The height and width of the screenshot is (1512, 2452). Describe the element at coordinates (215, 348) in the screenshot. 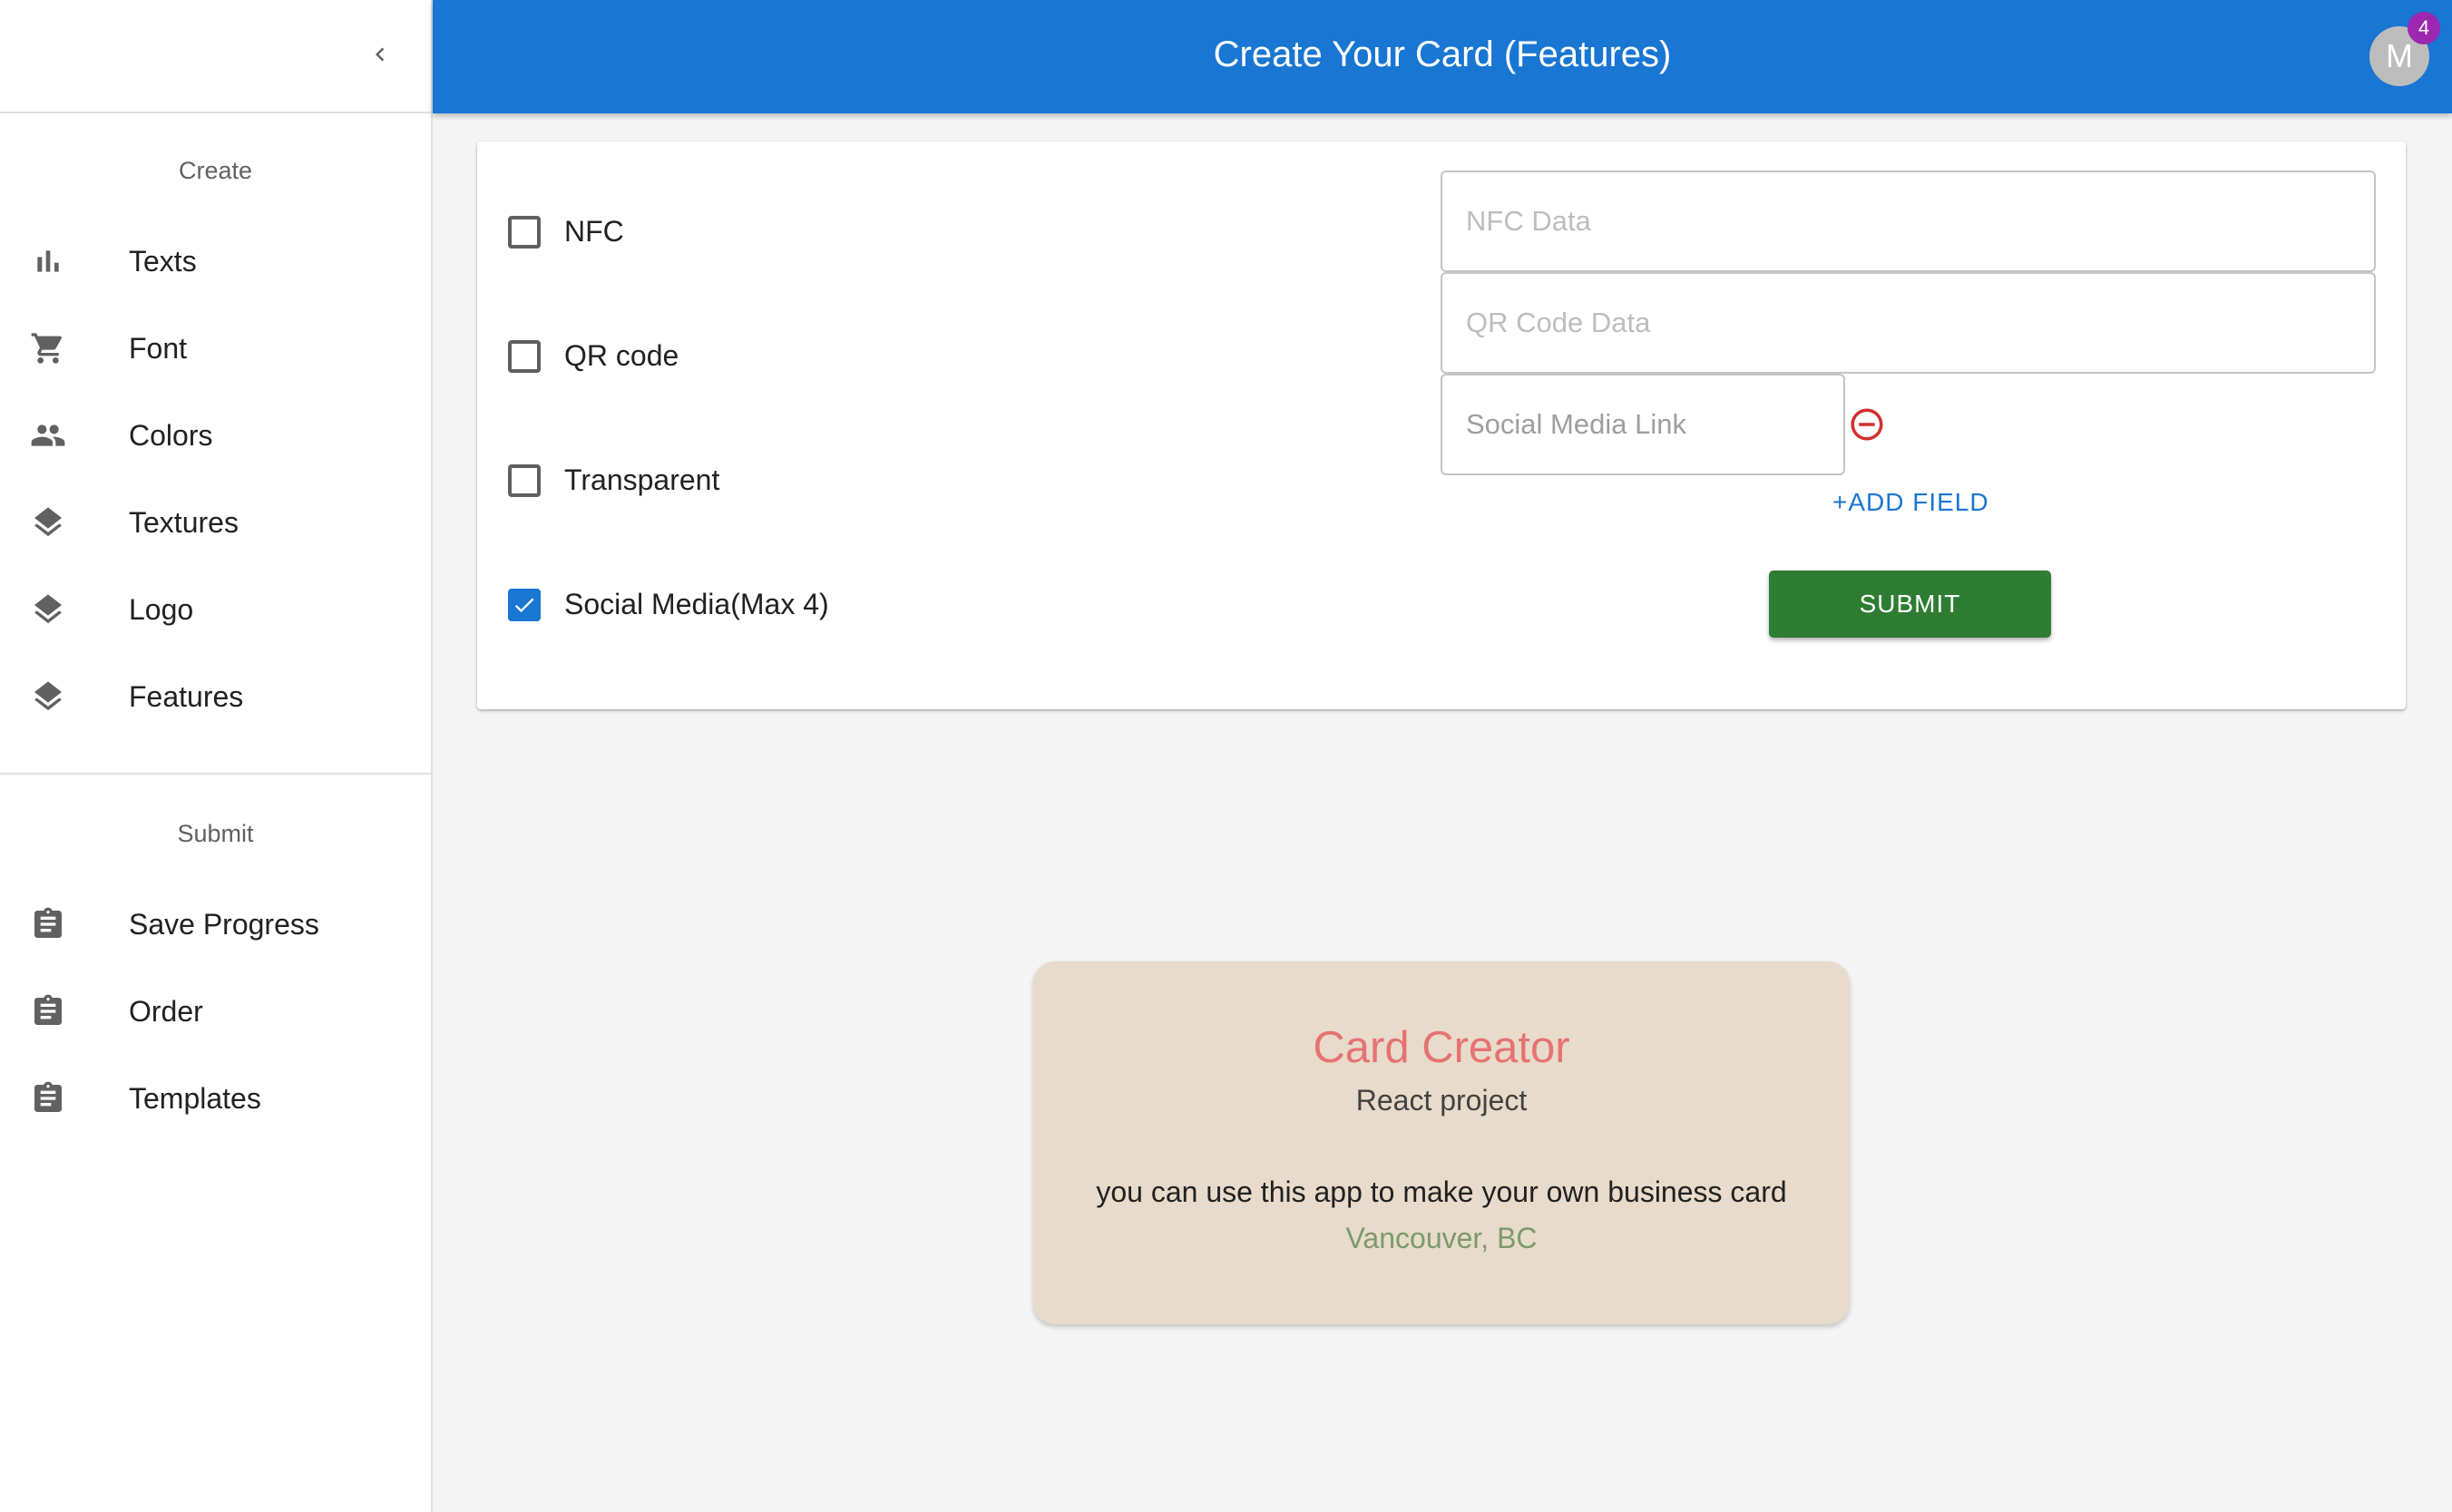

I see `sidebar-item-font: Font` at that location.